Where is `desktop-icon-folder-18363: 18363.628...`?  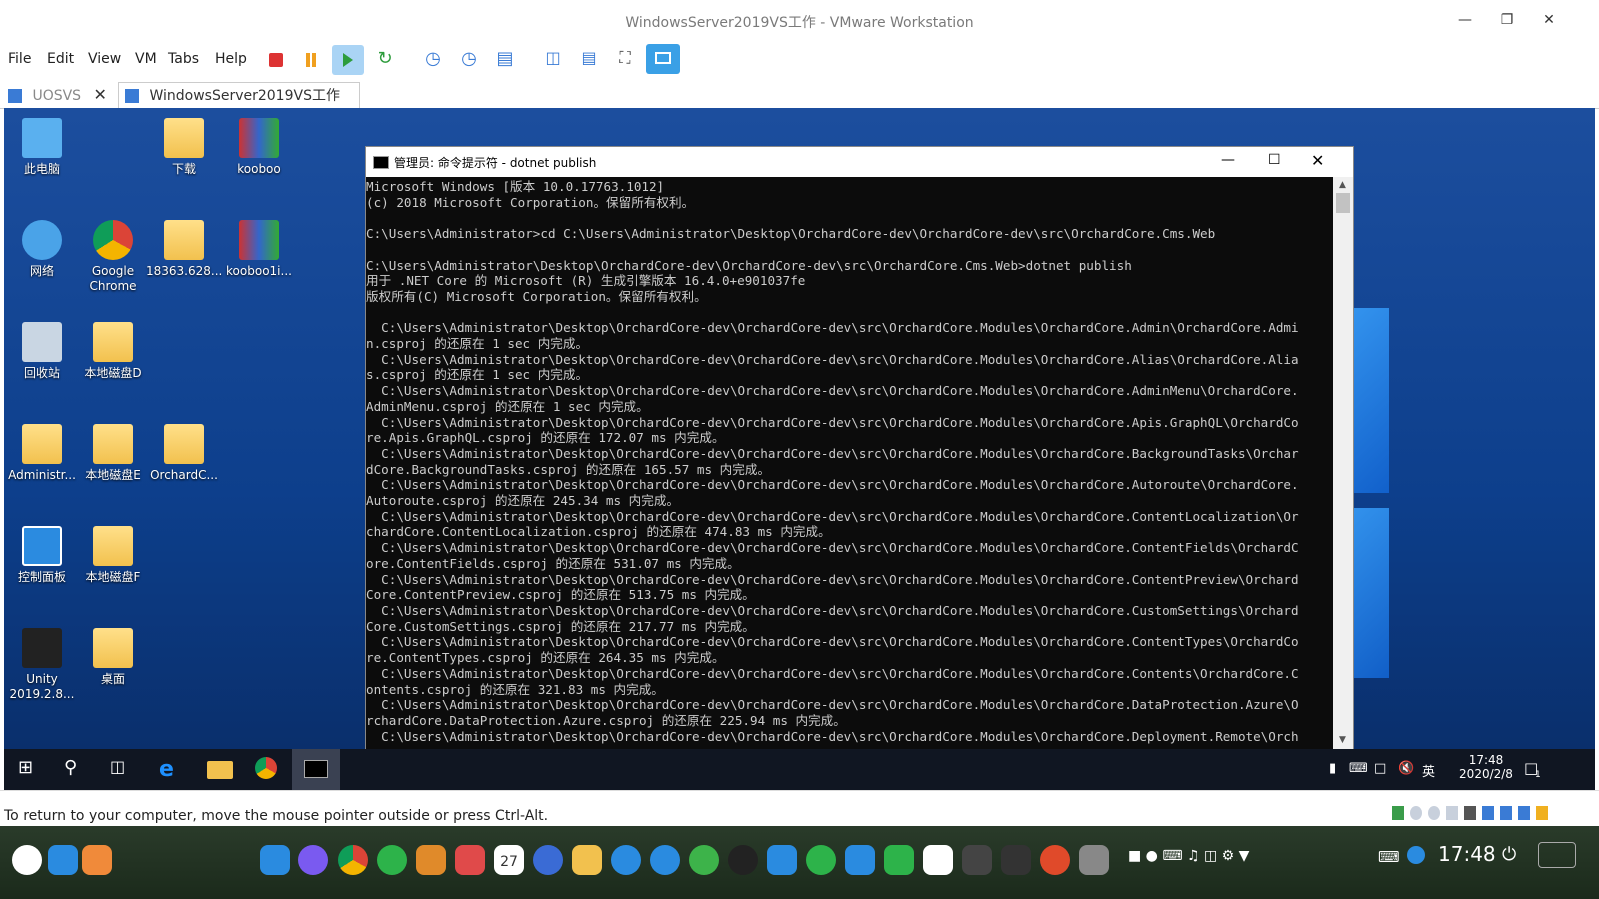
desktop-icon-folder-18363: 18363.628... is located at coordinates (184, 249).